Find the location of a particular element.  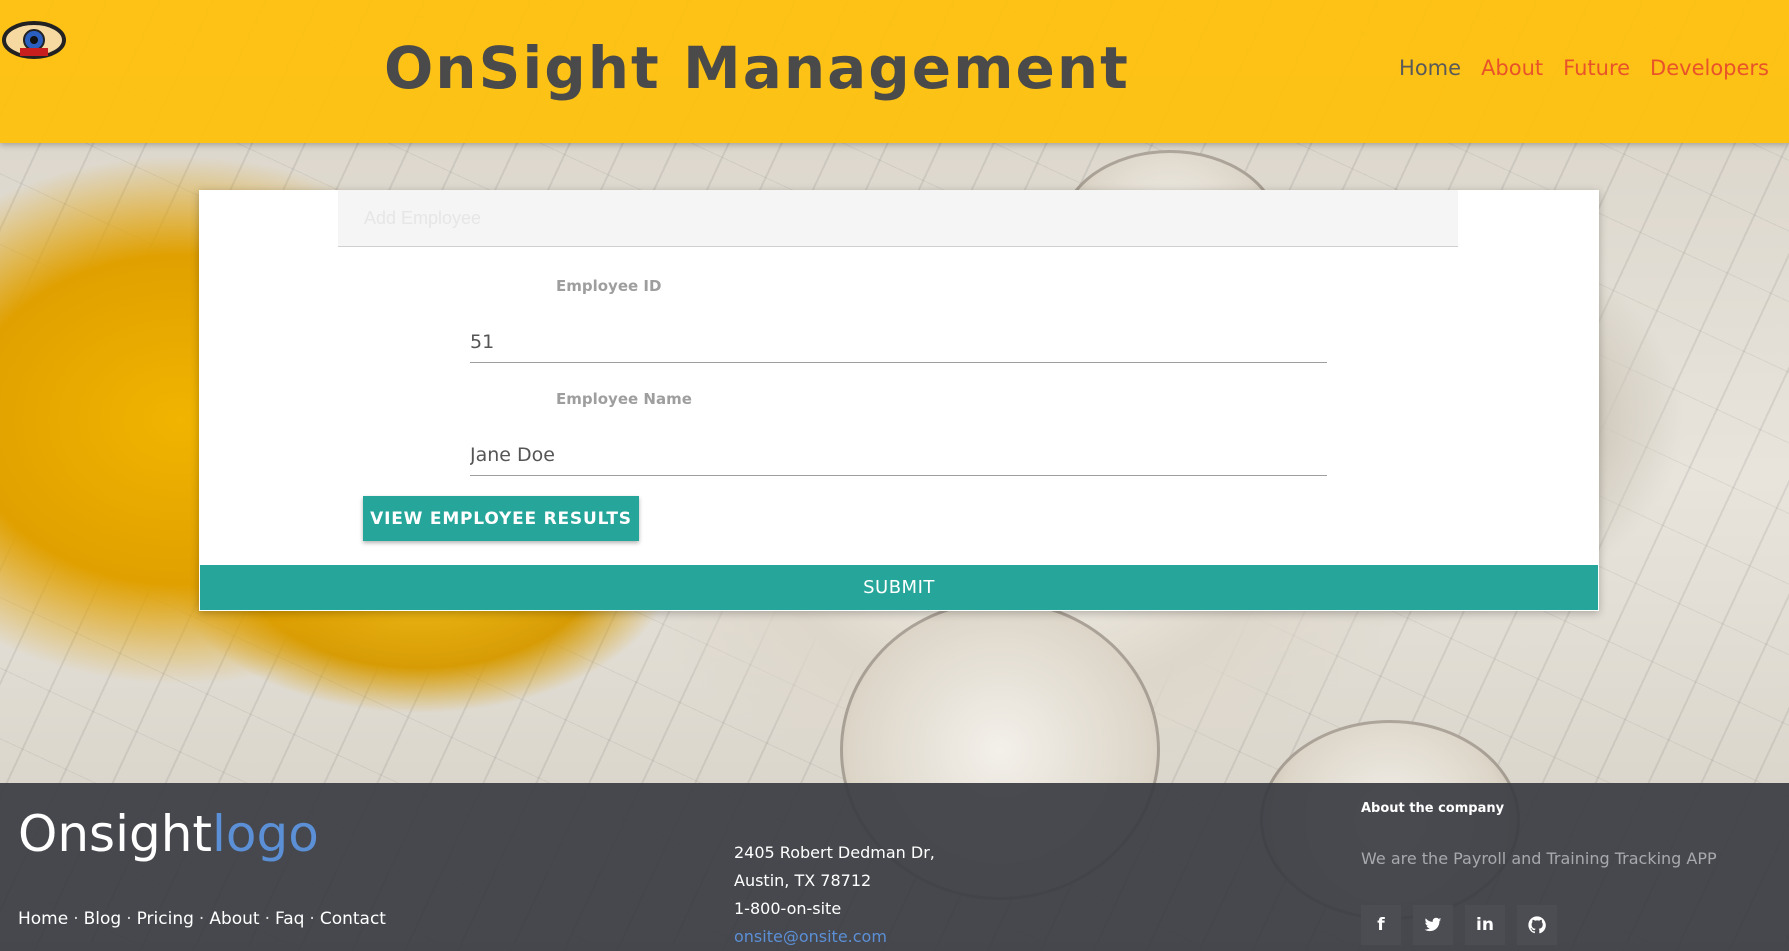

add-employee-field: Add Employee is located at coordinates (898, 218).